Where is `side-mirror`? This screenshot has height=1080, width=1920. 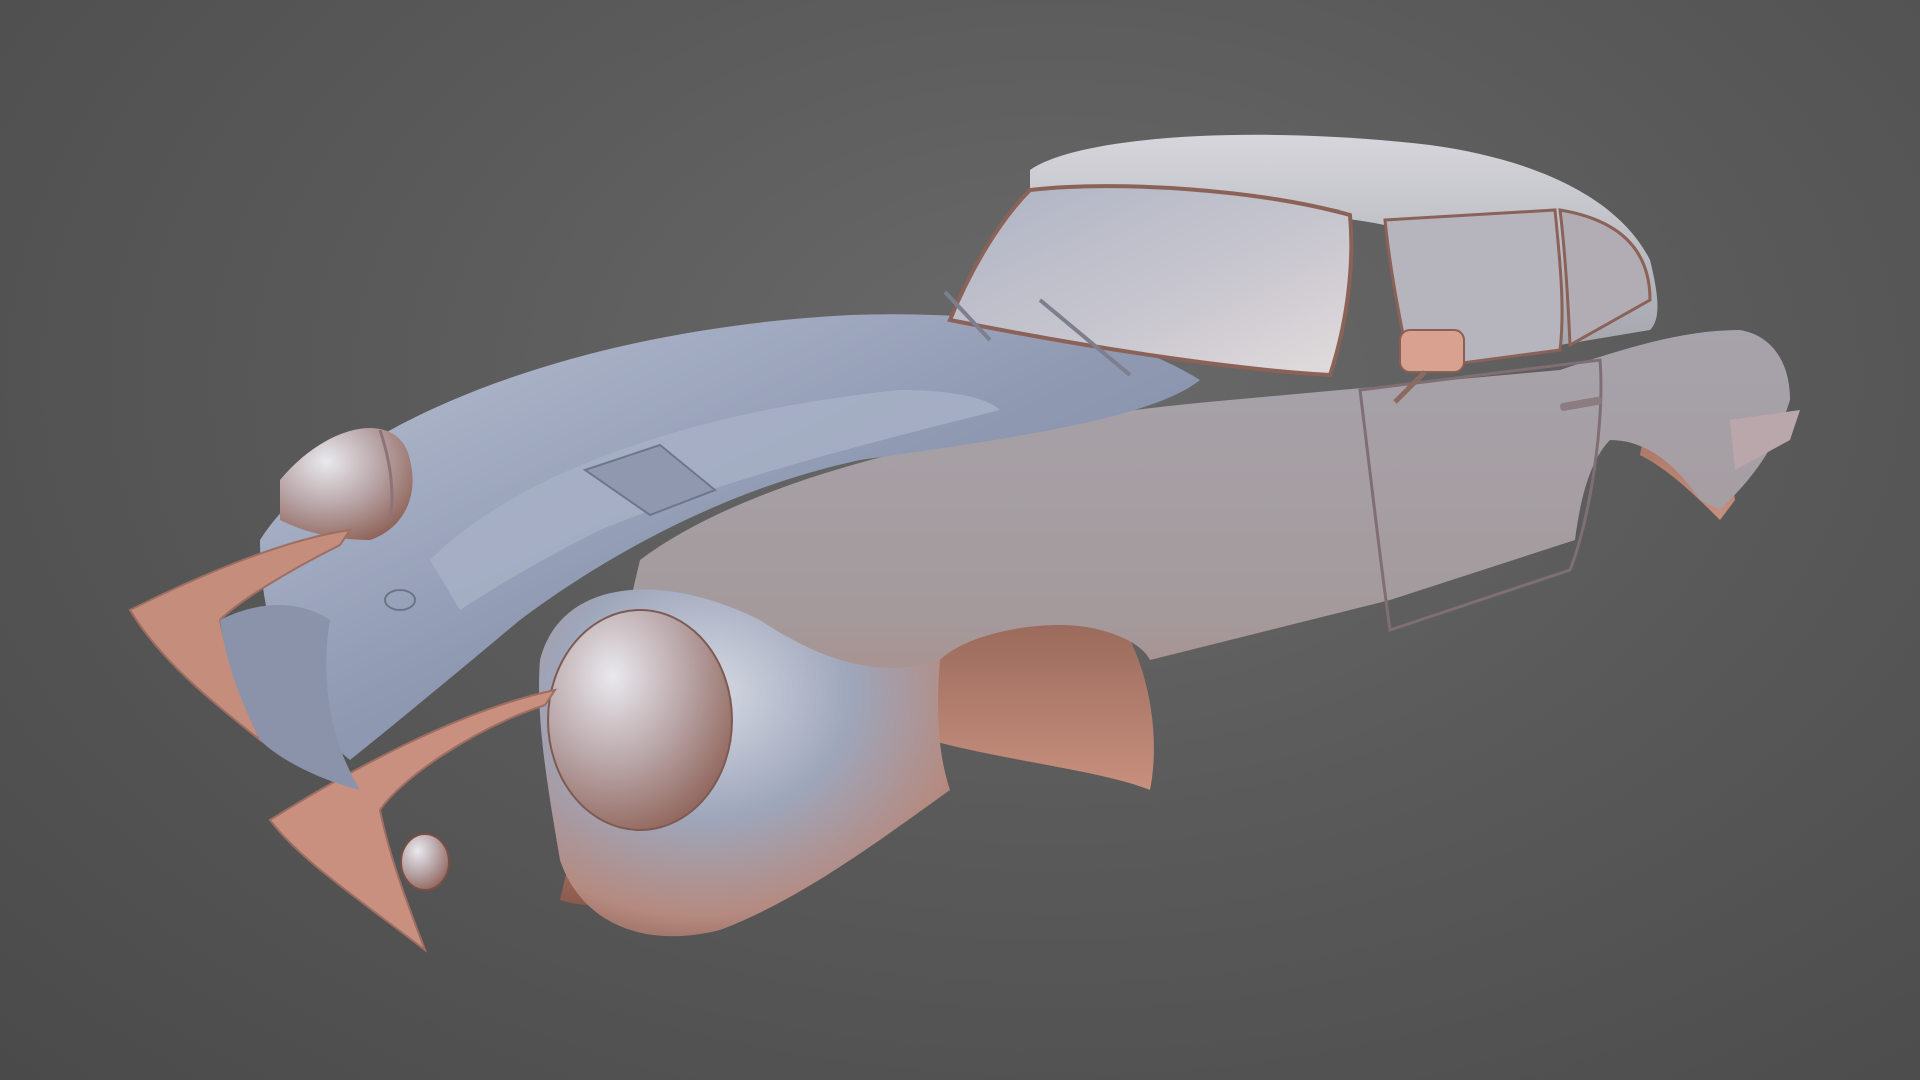 side-mirror is located at coordinates (1432, 351).